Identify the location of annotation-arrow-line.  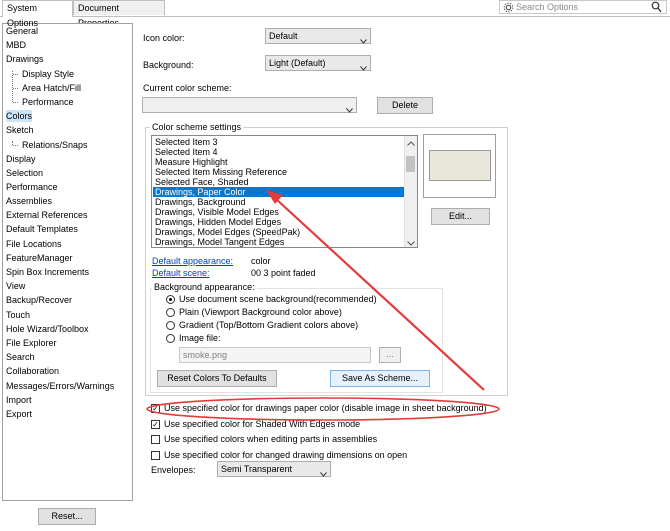
(380, 294).